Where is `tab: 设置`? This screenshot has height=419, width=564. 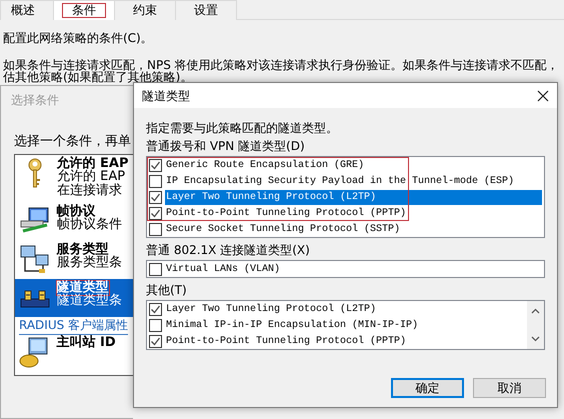
tab: 设置 is located at coordinates (206, 10).